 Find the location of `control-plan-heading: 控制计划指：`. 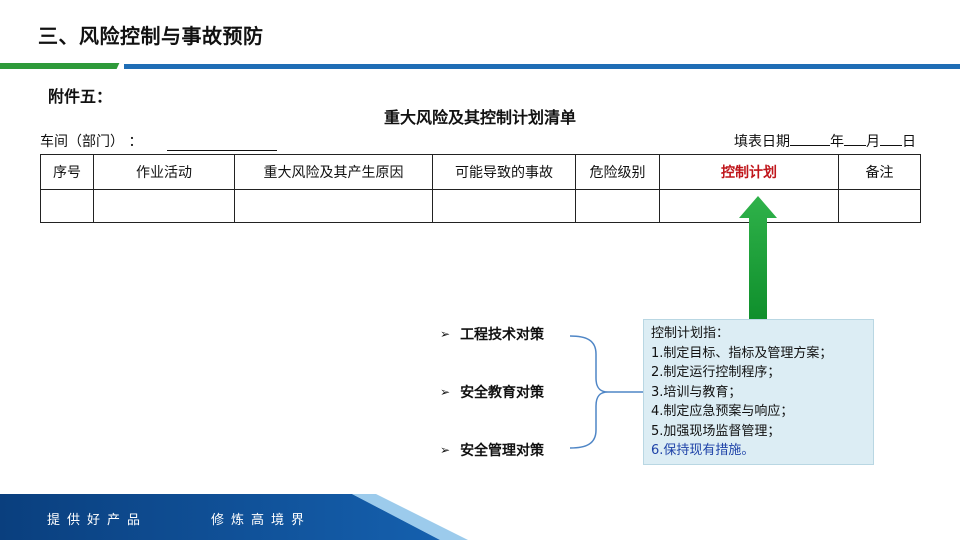

control-plan-heading: 控制计划指： is located at coordinates (690, 333).